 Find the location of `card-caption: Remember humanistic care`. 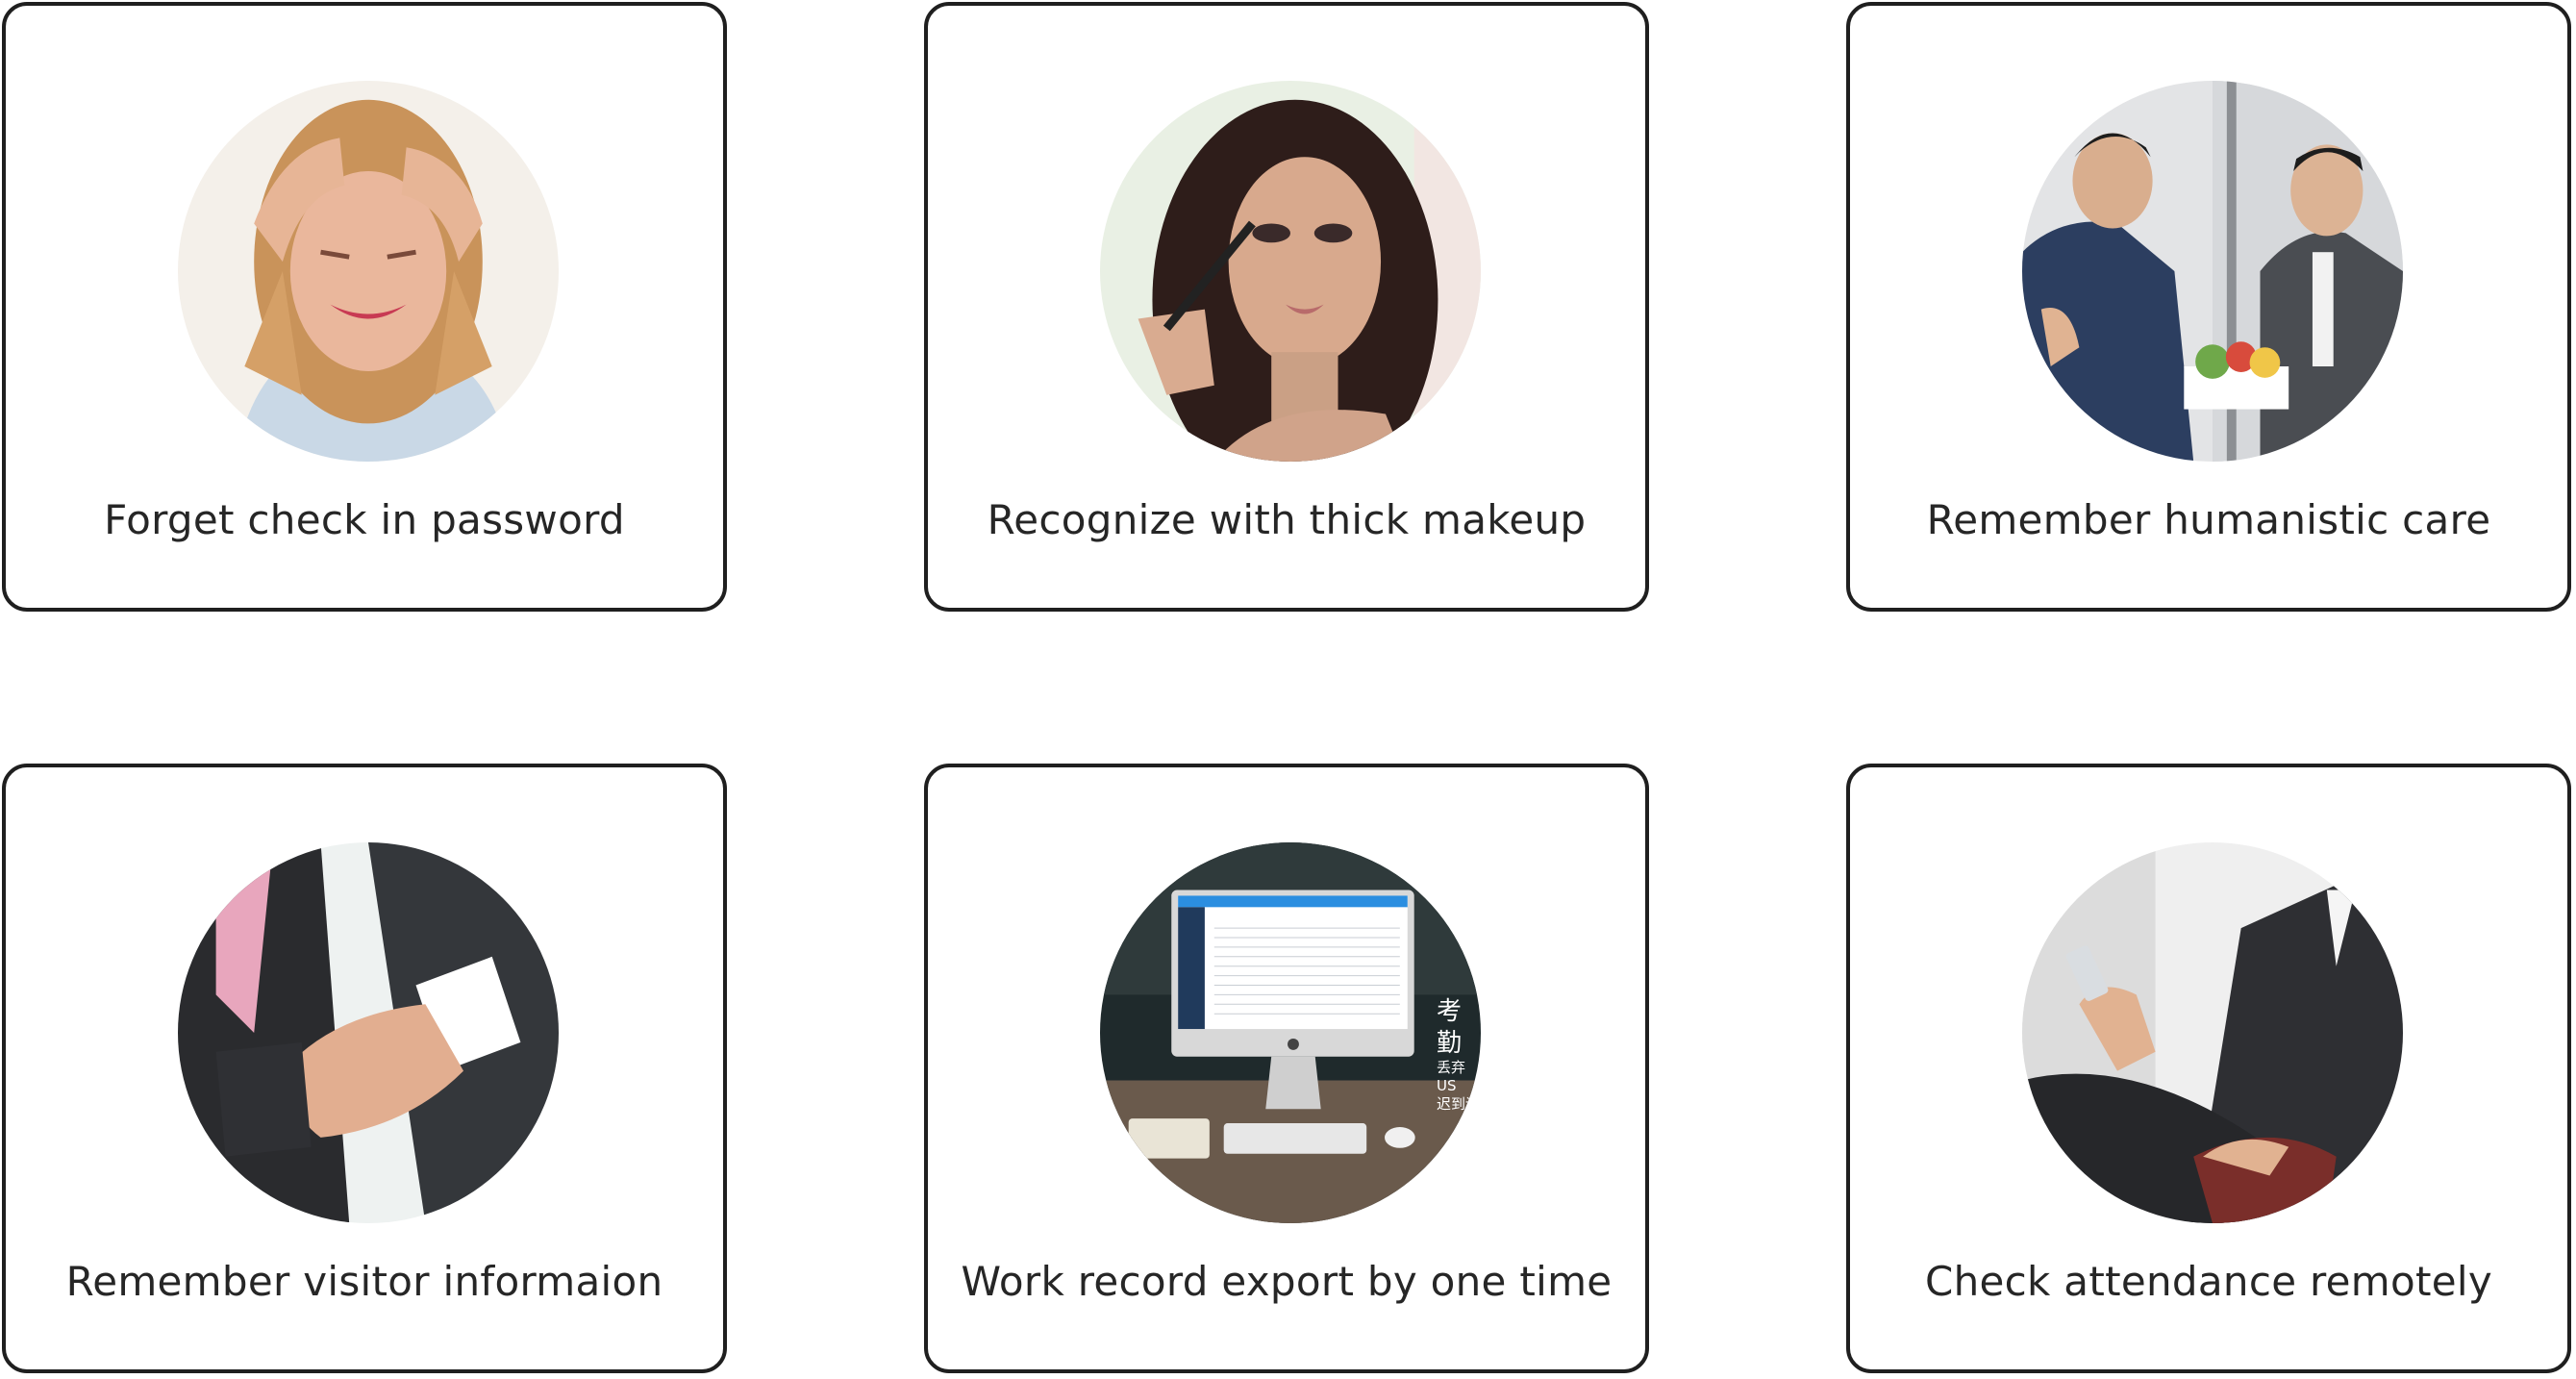

card-caption: Remember humanistic care is located at coordinates (2208, 519).